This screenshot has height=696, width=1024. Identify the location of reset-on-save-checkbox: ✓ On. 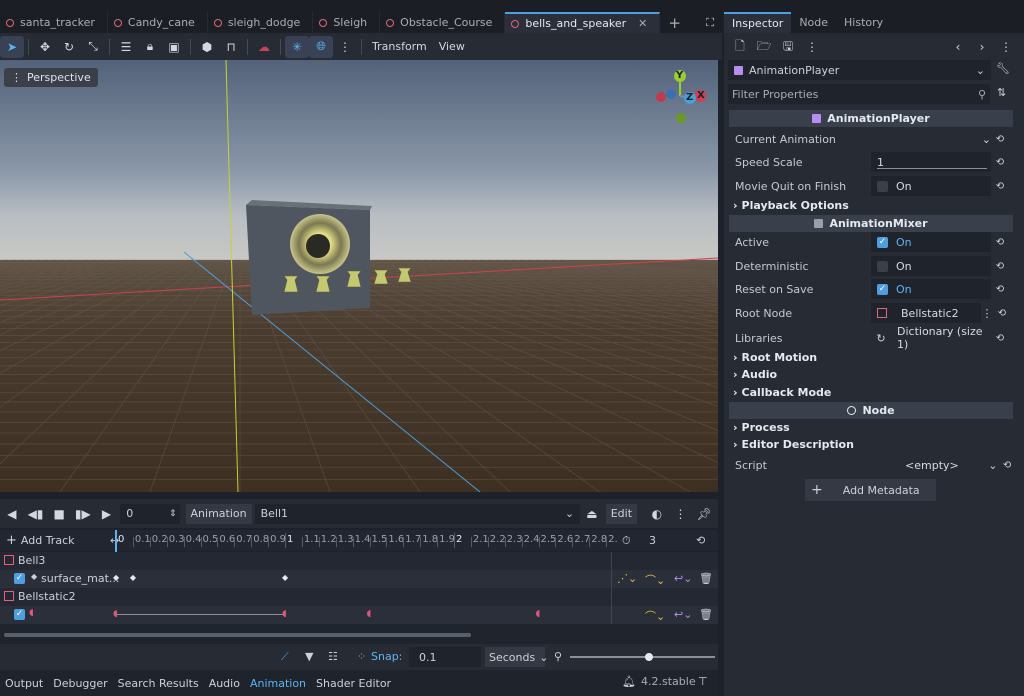
(931, 289).